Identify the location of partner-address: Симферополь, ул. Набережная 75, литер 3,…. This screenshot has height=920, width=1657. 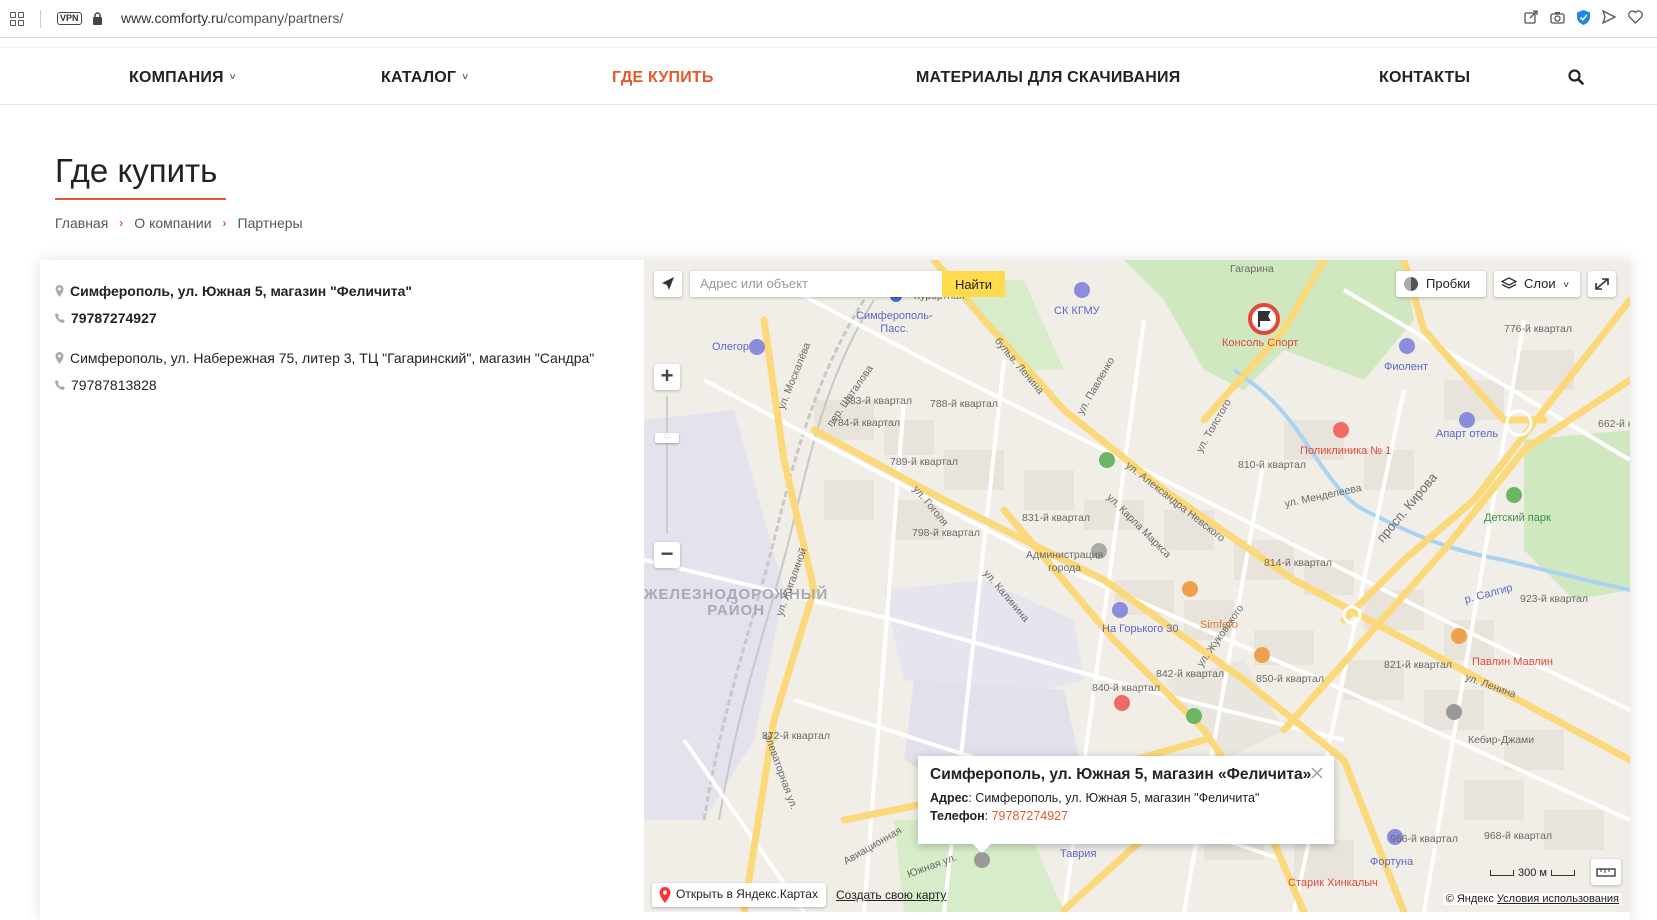
(332, 358).